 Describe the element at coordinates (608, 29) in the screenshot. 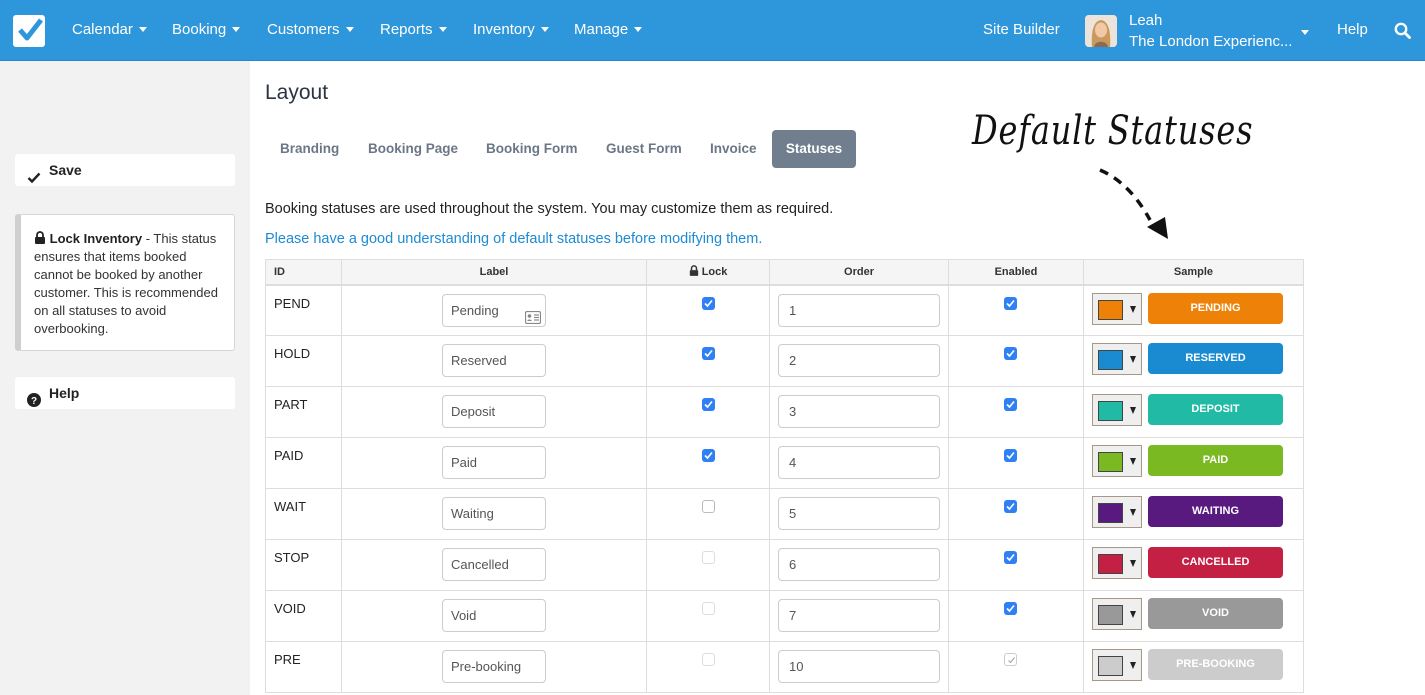

I see `nav-manage: Manage` at that location.